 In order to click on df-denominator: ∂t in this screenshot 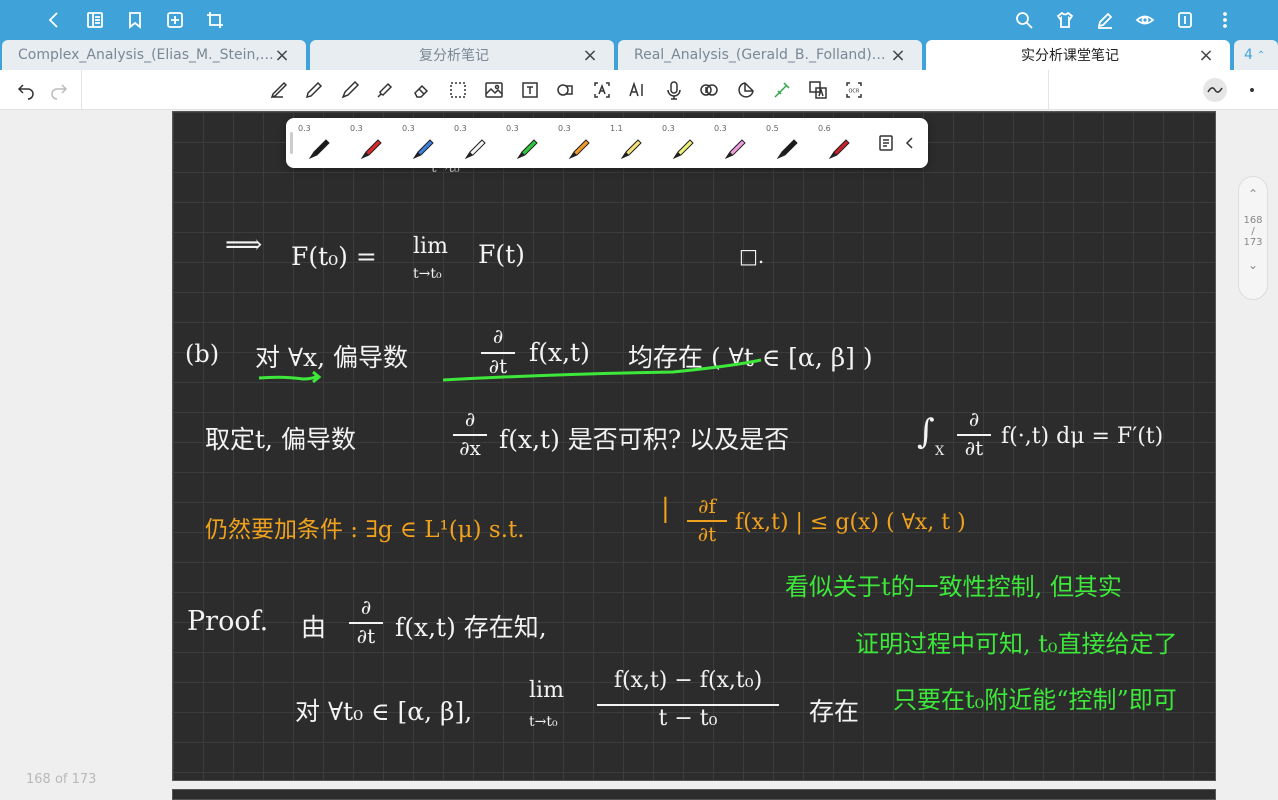, I will do `click(707, 533)`.